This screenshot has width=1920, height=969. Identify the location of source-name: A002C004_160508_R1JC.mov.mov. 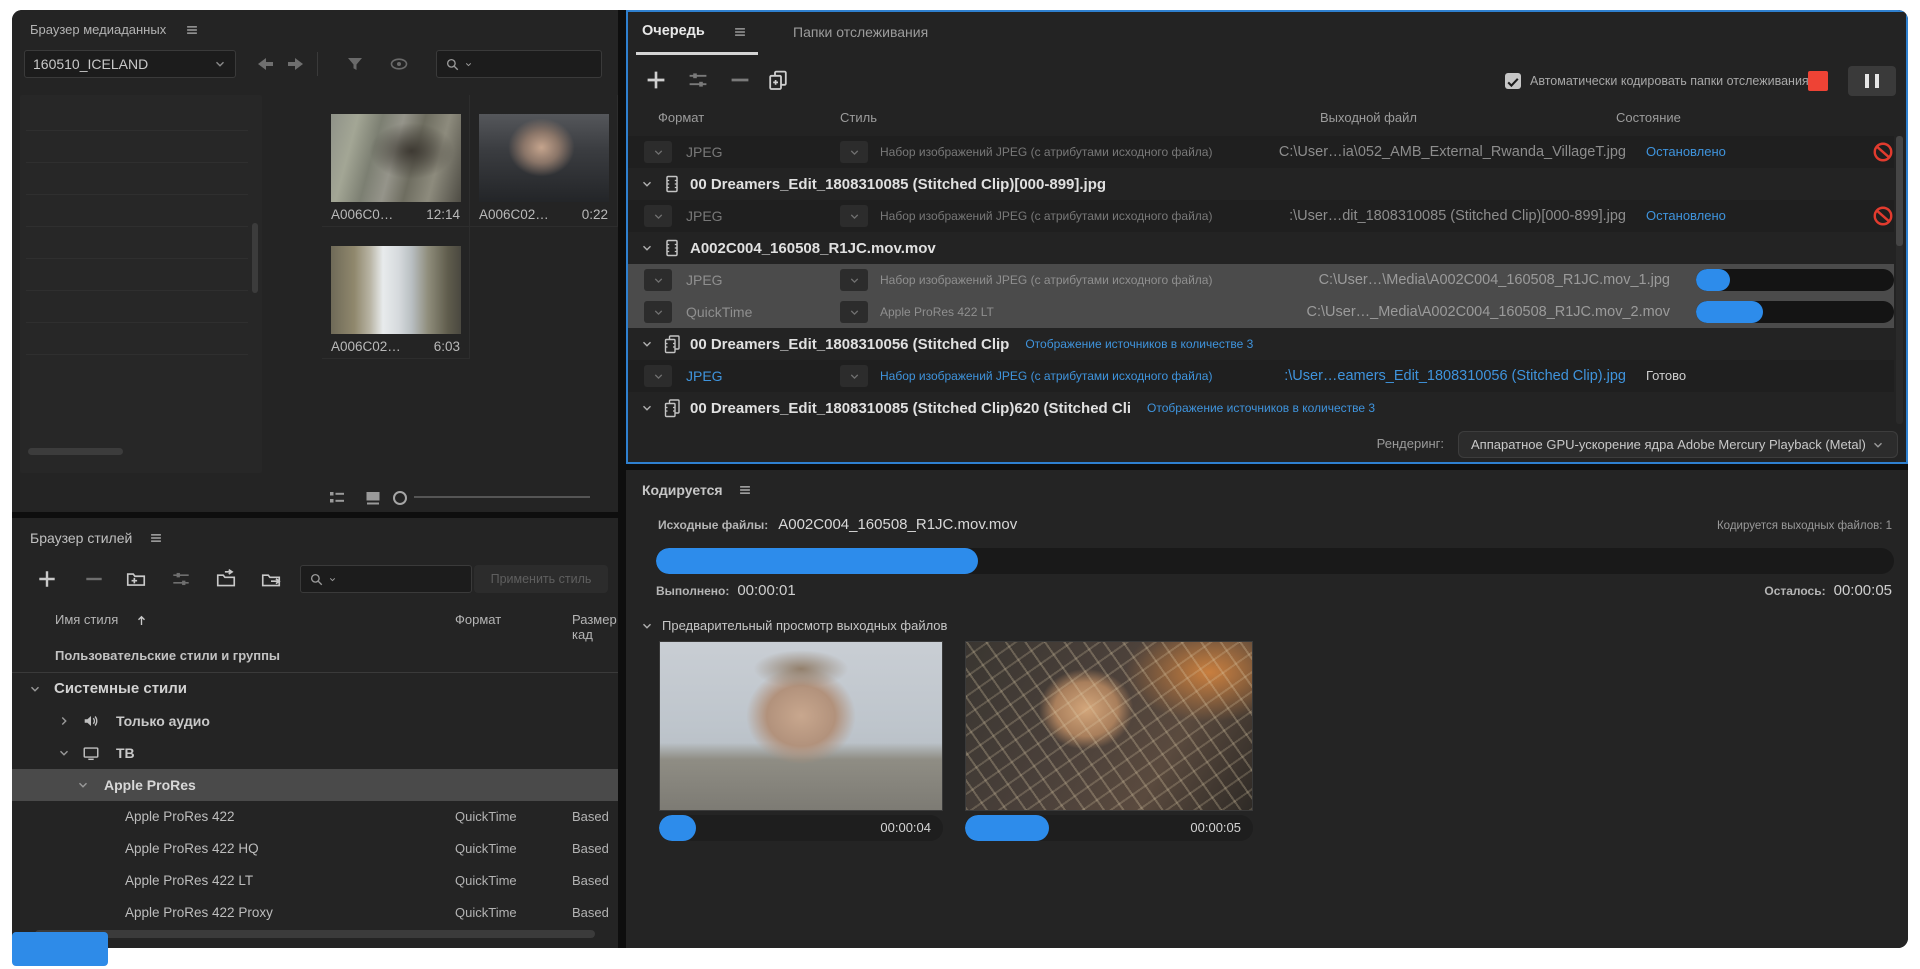
(813, 248).